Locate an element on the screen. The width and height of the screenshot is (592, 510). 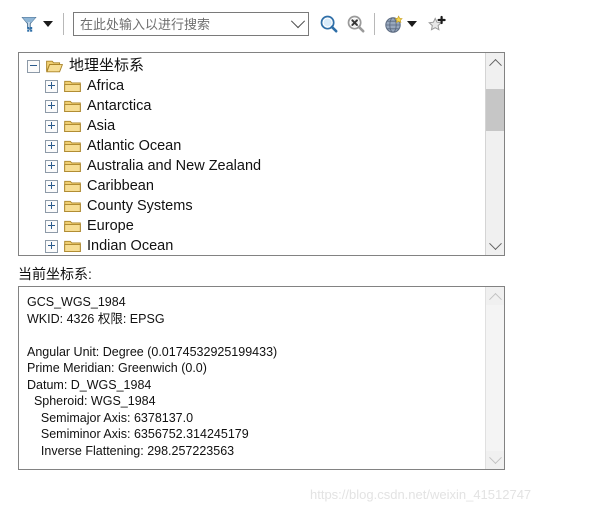
tree-item-label: Africa is located at coordinates (106, 86).